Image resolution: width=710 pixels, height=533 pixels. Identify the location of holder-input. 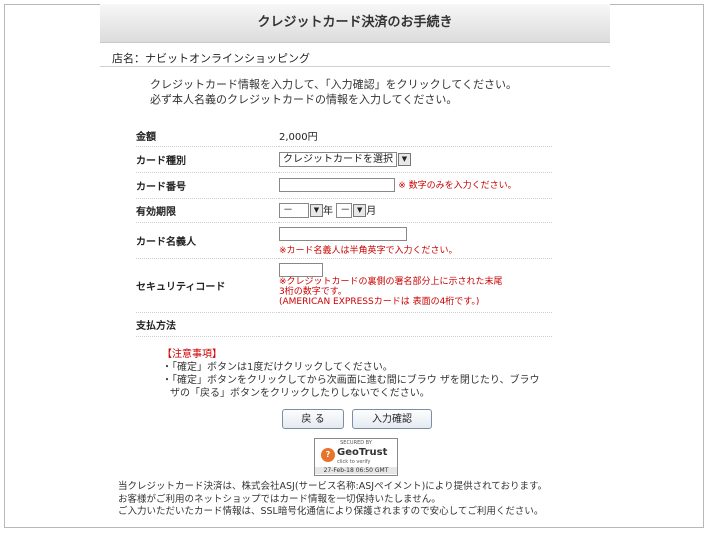
(343, 234).